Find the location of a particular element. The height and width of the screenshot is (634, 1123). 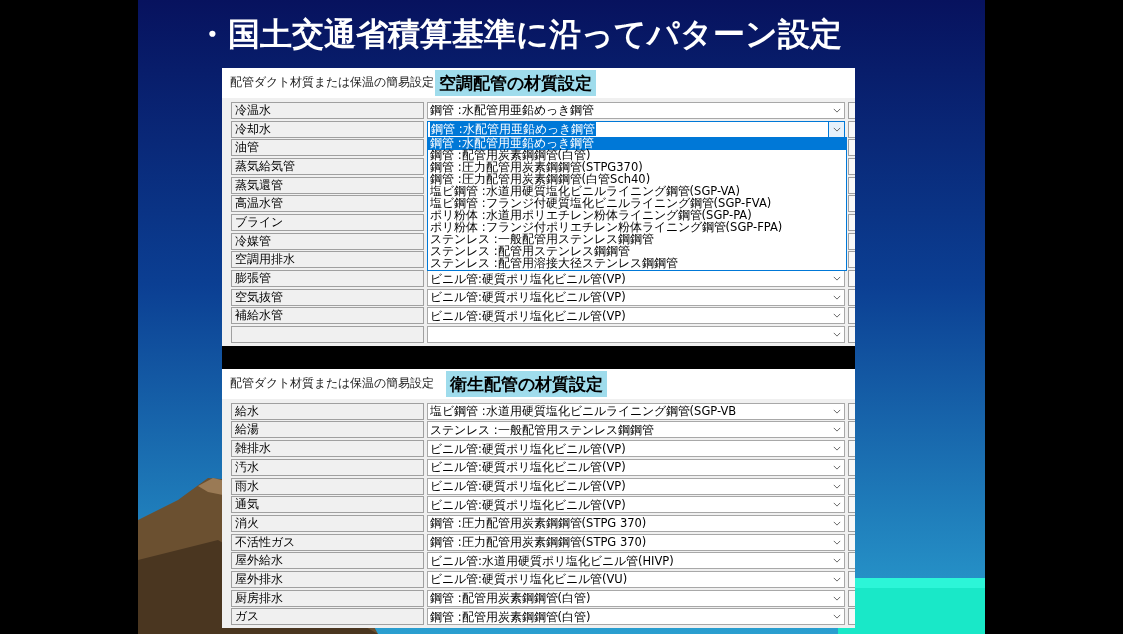

pipe-name-field: 膨張管 is located at coordinates (328, 279).